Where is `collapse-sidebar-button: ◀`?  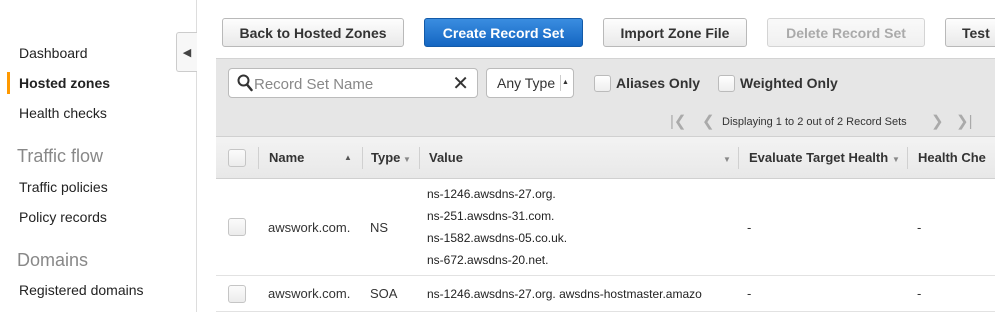
collapse-sidebar-button: ◀ is located at coordinates (186, 52).